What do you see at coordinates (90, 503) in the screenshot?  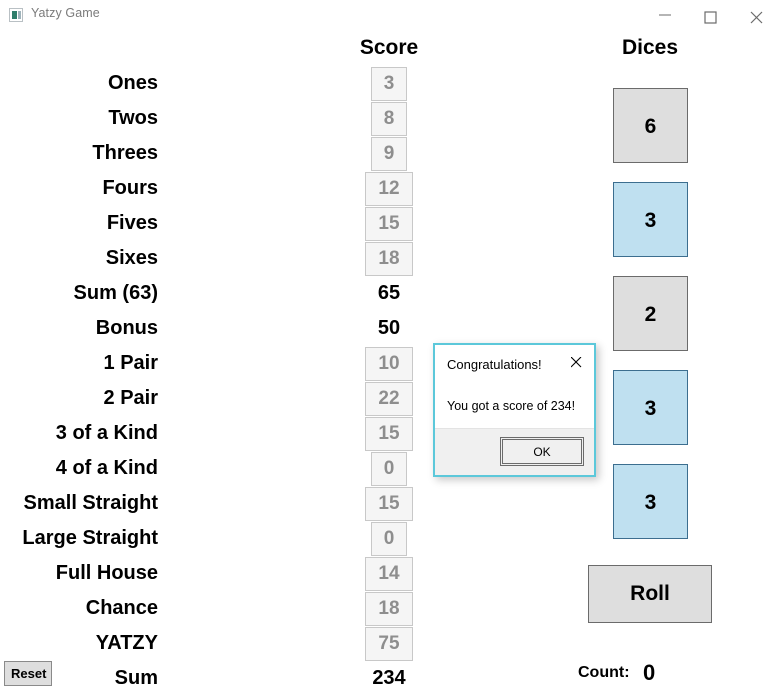 I see `category-label: Small Straight` at bounding box center [90, 503].